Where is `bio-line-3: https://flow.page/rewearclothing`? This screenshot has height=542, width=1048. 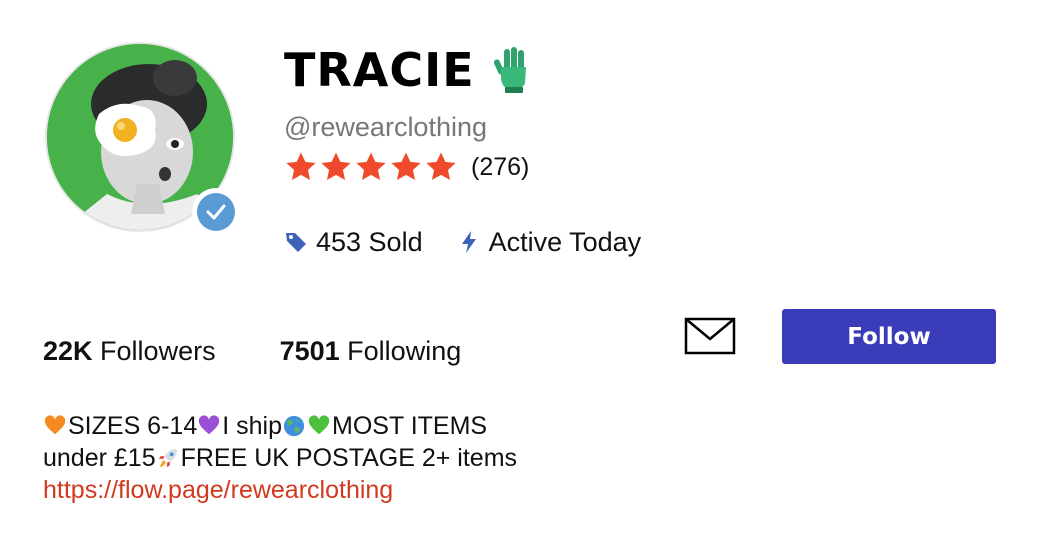
bio-line-3: https://flow.page/rewearclothing is located at coordinates (280, 490).